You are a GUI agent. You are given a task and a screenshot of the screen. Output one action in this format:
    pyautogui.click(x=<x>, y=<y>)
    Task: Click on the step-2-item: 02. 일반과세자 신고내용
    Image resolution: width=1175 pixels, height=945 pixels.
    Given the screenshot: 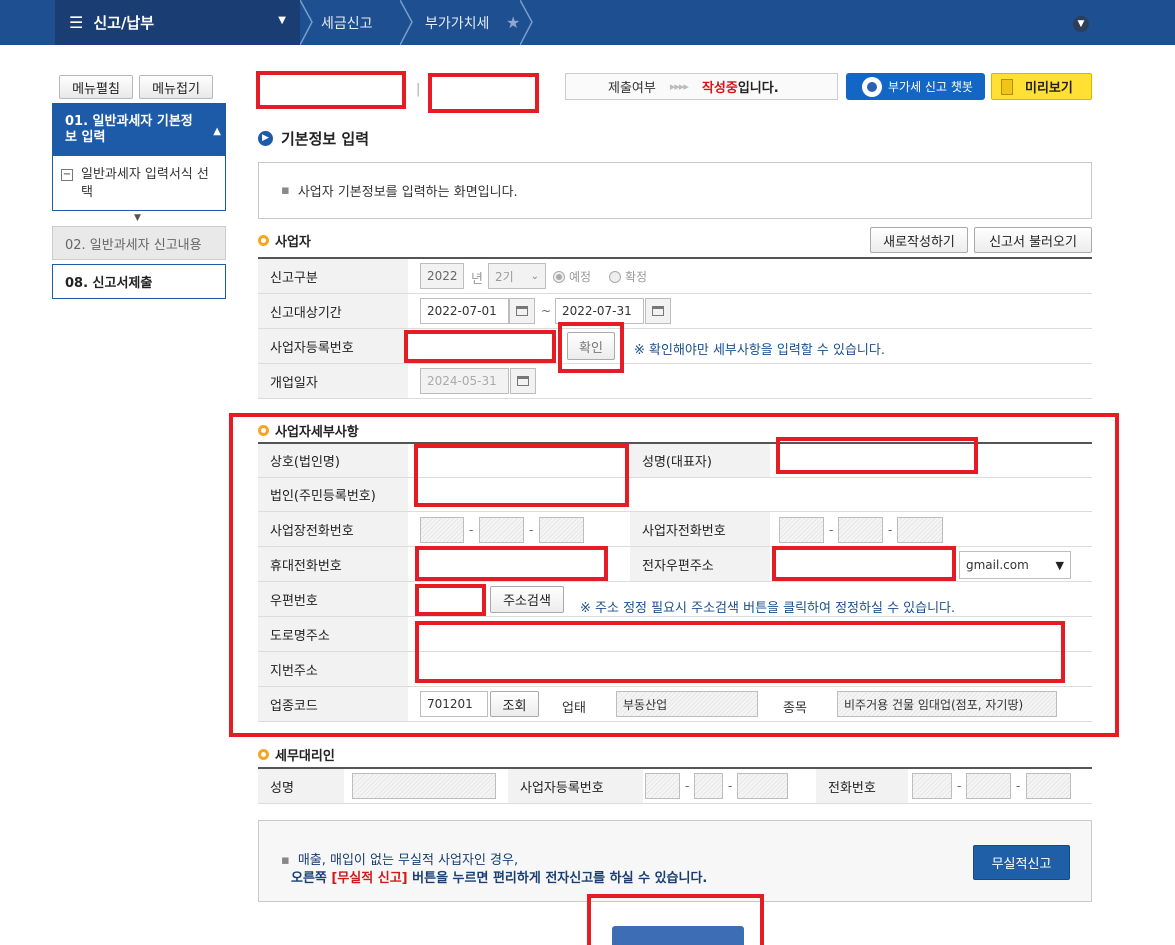 What is the action you would take?
    pyautogui.click(x=139, y=243)
    